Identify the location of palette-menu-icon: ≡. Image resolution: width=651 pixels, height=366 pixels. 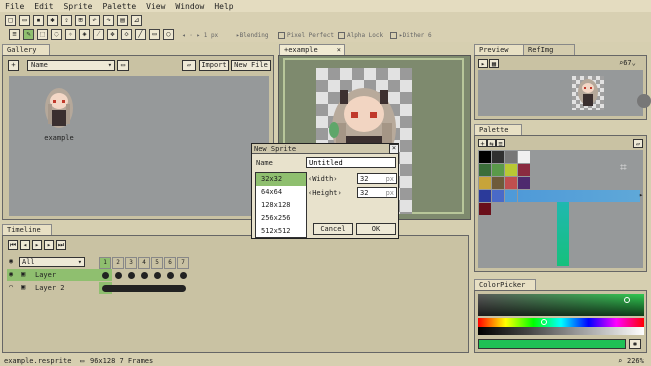
(500, 143).